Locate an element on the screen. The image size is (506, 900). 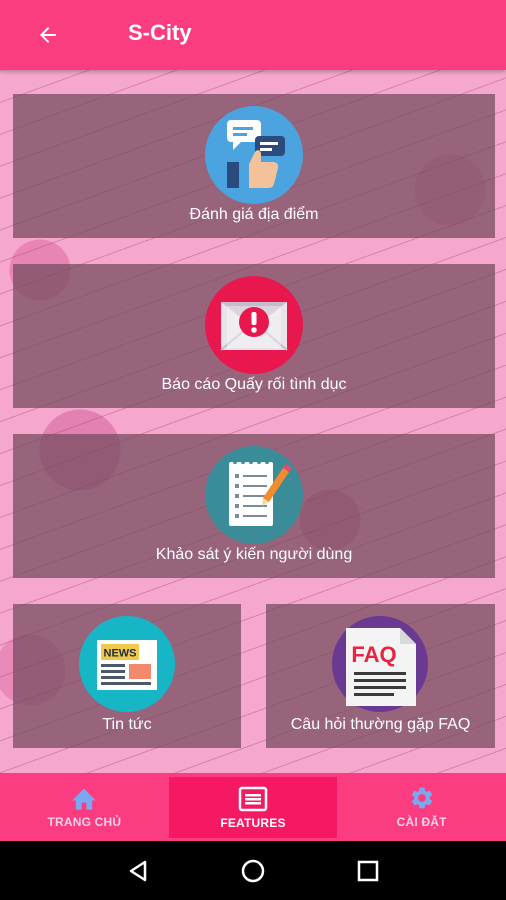
nav-label: CÀI ĐẶT is located at coordinates (421, 822).